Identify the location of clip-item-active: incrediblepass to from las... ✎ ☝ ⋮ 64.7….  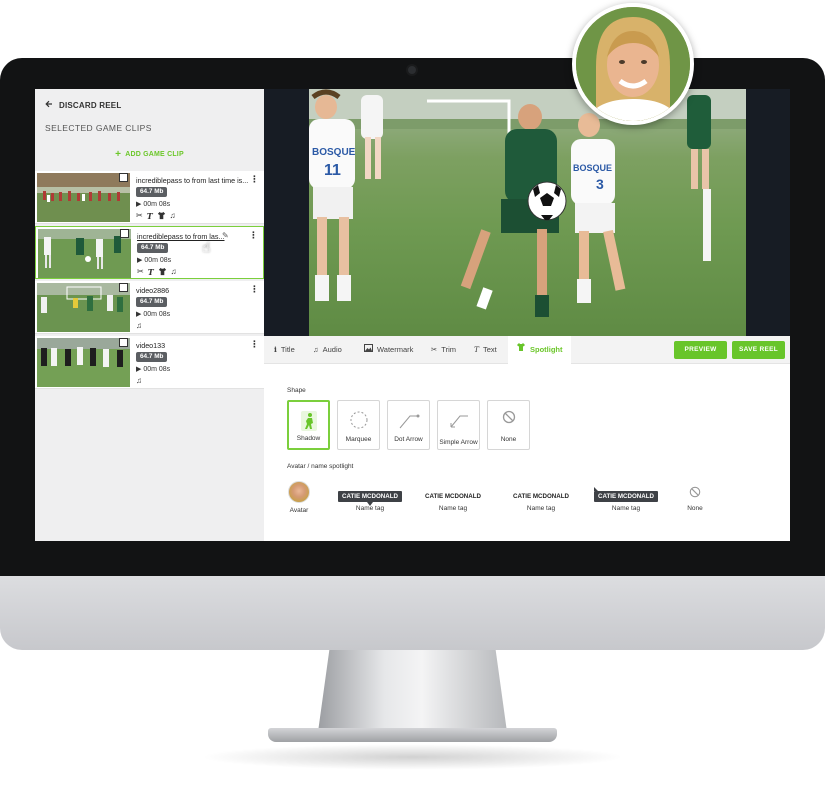
(149, 252).